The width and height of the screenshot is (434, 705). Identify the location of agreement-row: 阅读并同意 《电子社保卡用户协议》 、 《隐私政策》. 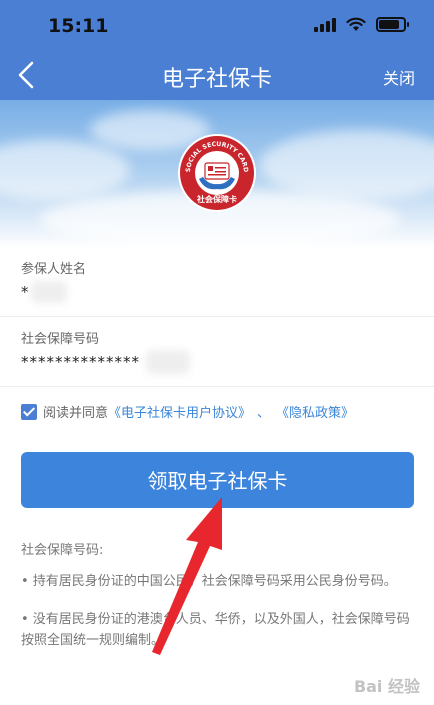
(187, 411).